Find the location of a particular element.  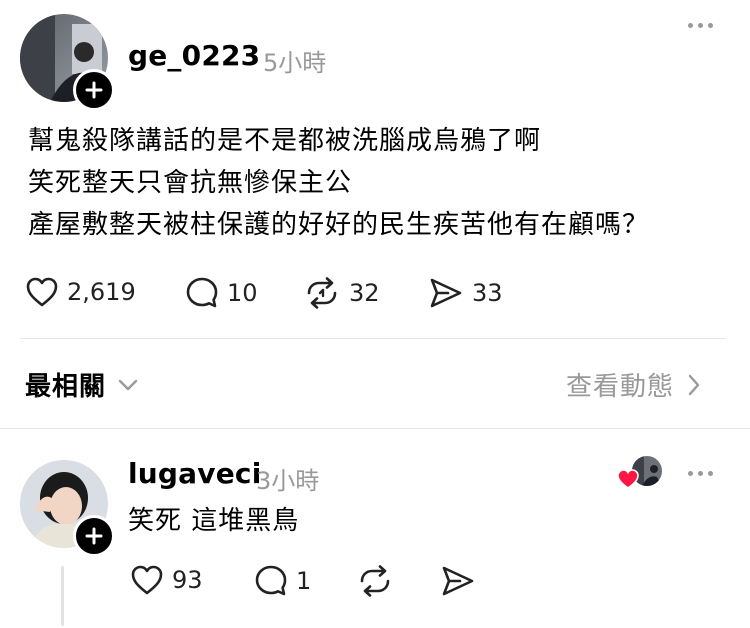

comment-button: 10 is located at coordinates (221, 293).